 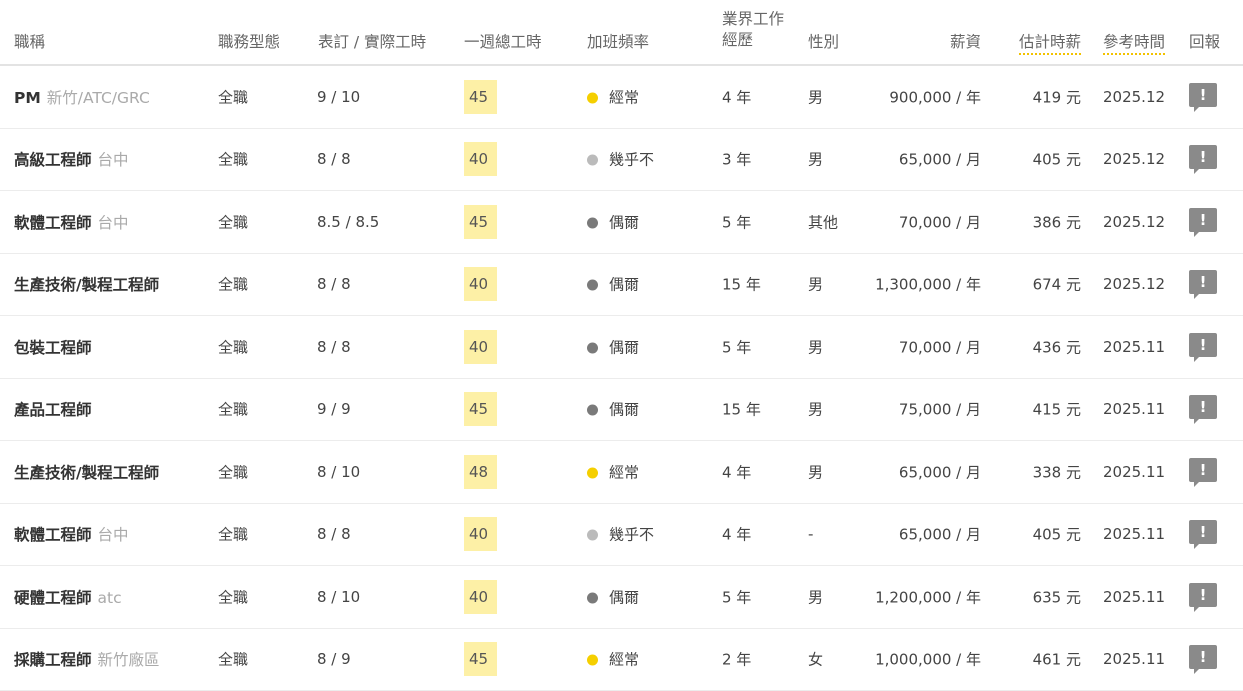 What do you see at coordinates (53, 598) in the screenshot?
I see `job-title: 硬體工程師` at bounding box center [53, 598].